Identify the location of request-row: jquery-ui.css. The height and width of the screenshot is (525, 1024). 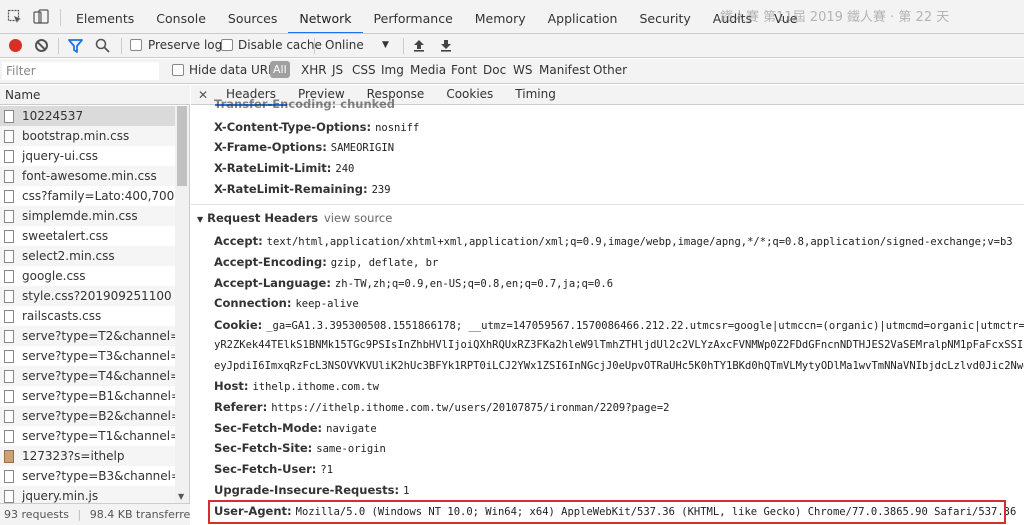
(87, 156).